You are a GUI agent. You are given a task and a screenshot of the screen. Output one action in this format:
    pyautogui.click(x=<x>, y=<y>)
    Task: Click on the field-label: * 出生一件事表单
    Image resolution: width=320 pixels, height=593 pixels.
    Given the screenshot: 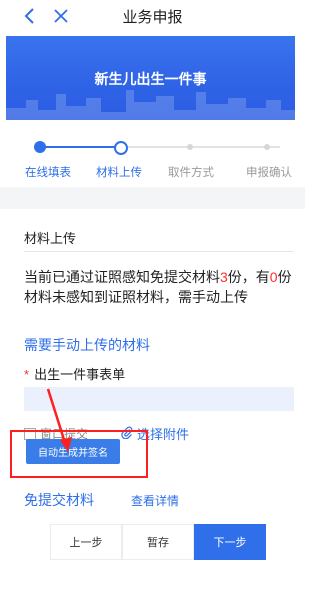 What is the action you would take?
    pyautogui.click(x=75, y=374)
    